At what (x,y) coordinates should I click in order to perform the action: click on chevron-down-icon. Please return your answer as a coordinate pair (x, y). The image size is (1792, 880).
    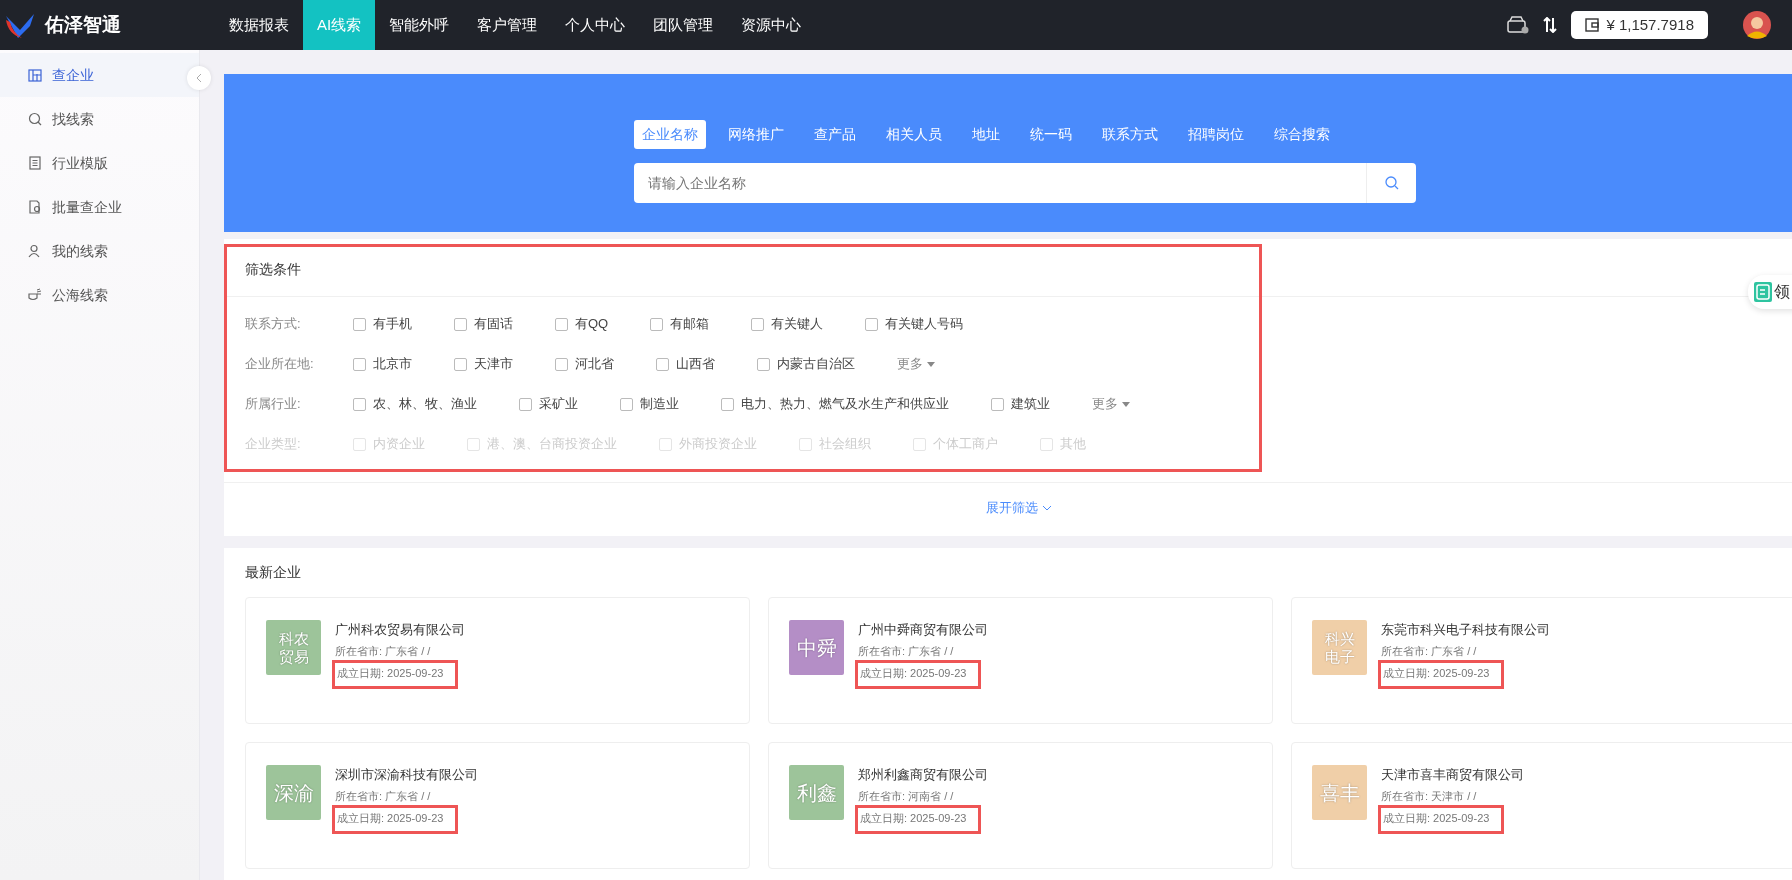
    Looking at the image, I should click on (1046, 507).